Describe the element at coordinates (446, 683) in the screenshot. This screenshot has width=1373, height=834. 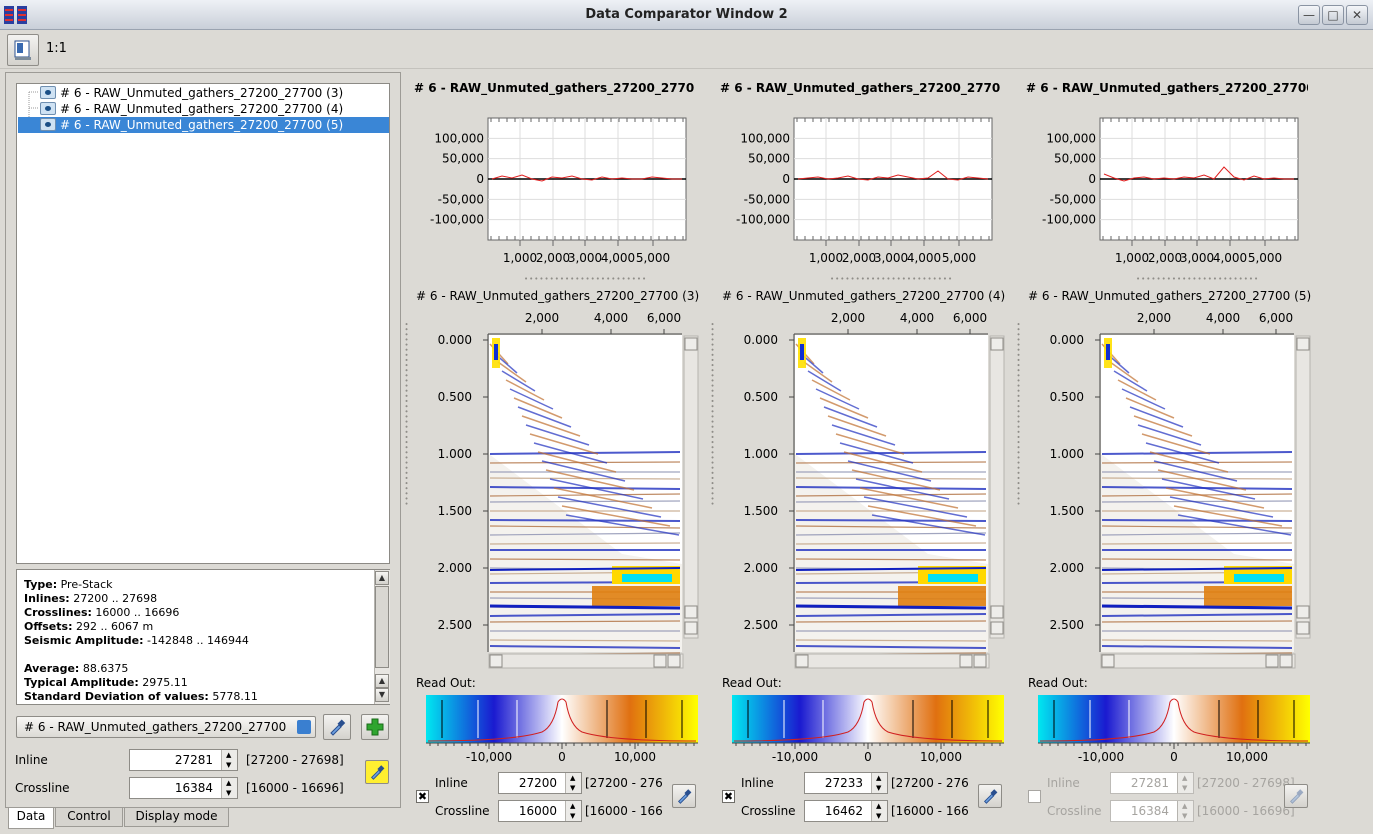
I see `readout-label: Read Out:` at that location.